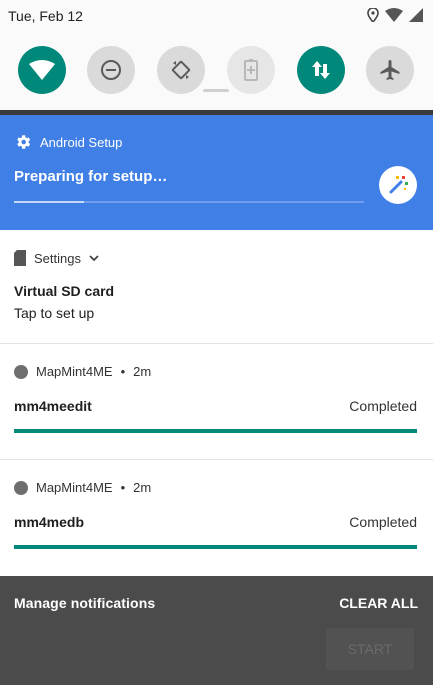 Image resolution: width=433 pixels, height=685 pixels. I want to click on setup-header: Android Setup, so click(68, 142).